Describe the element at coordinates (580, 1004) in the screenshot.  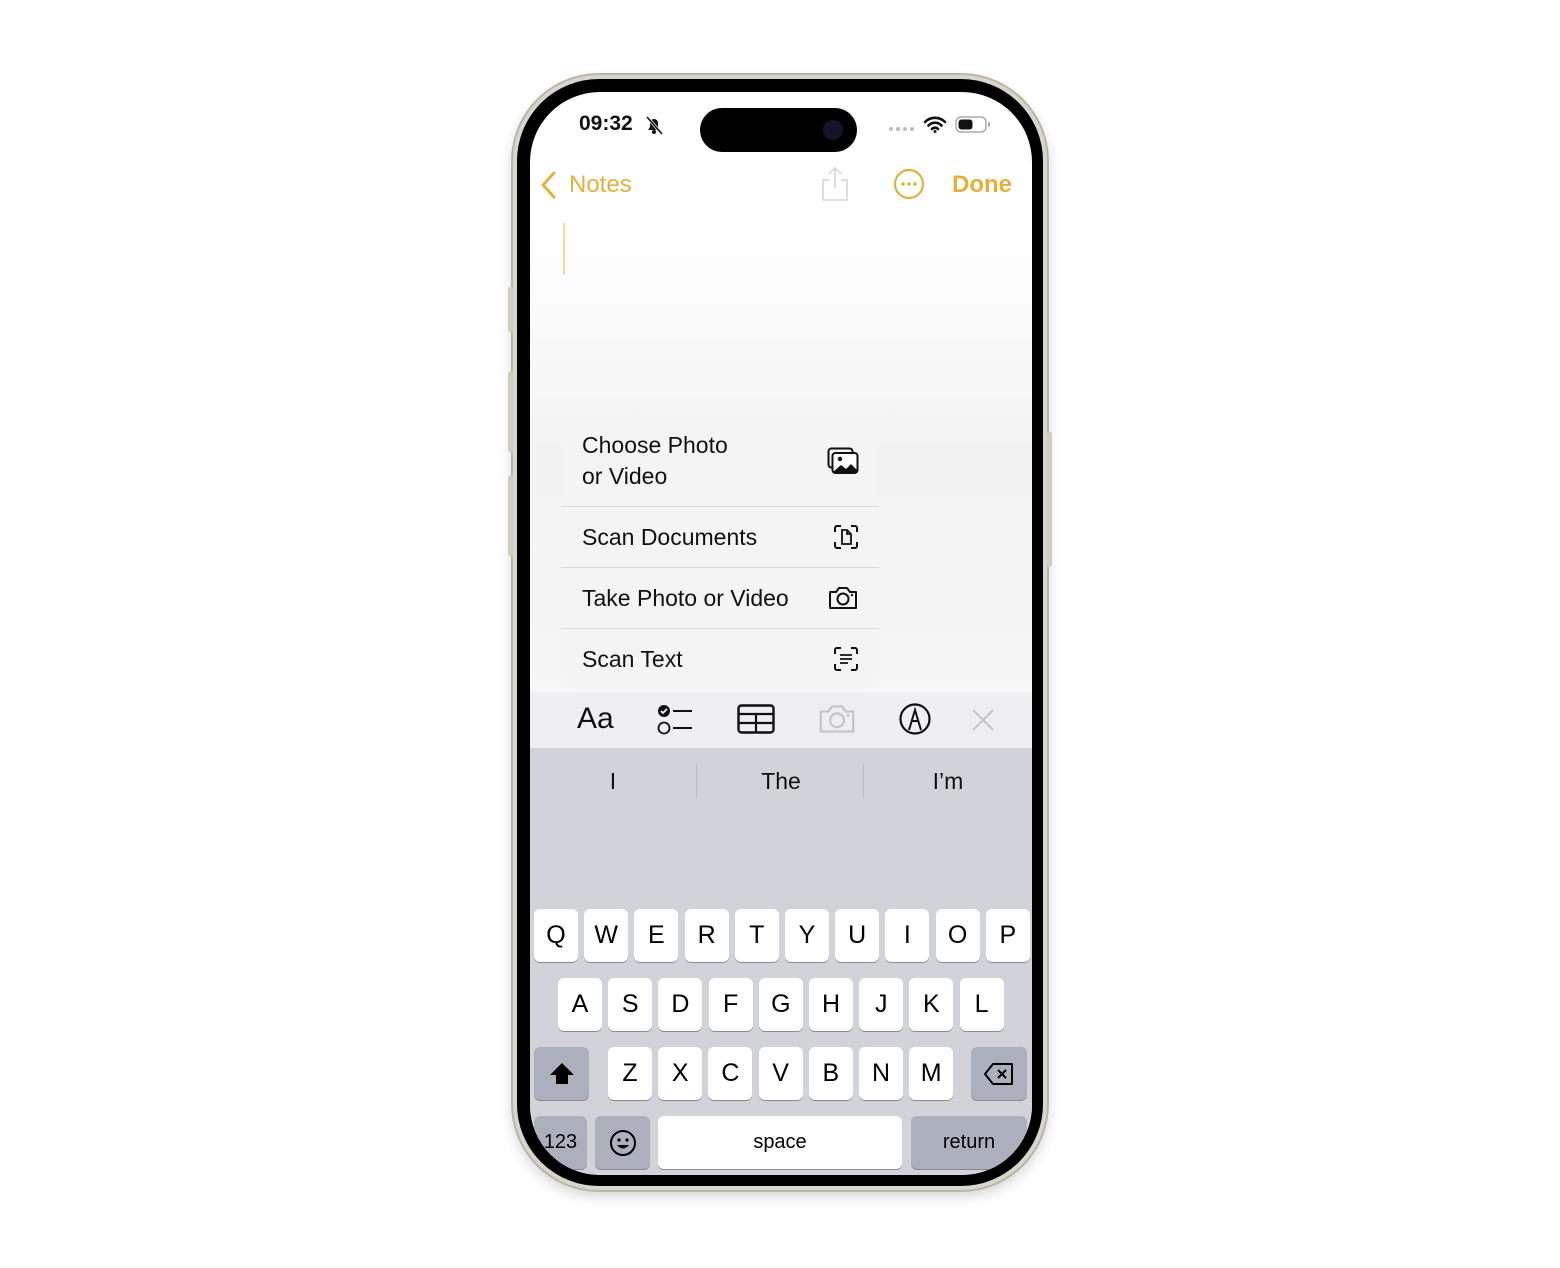
I see `key-a: A` at that location.